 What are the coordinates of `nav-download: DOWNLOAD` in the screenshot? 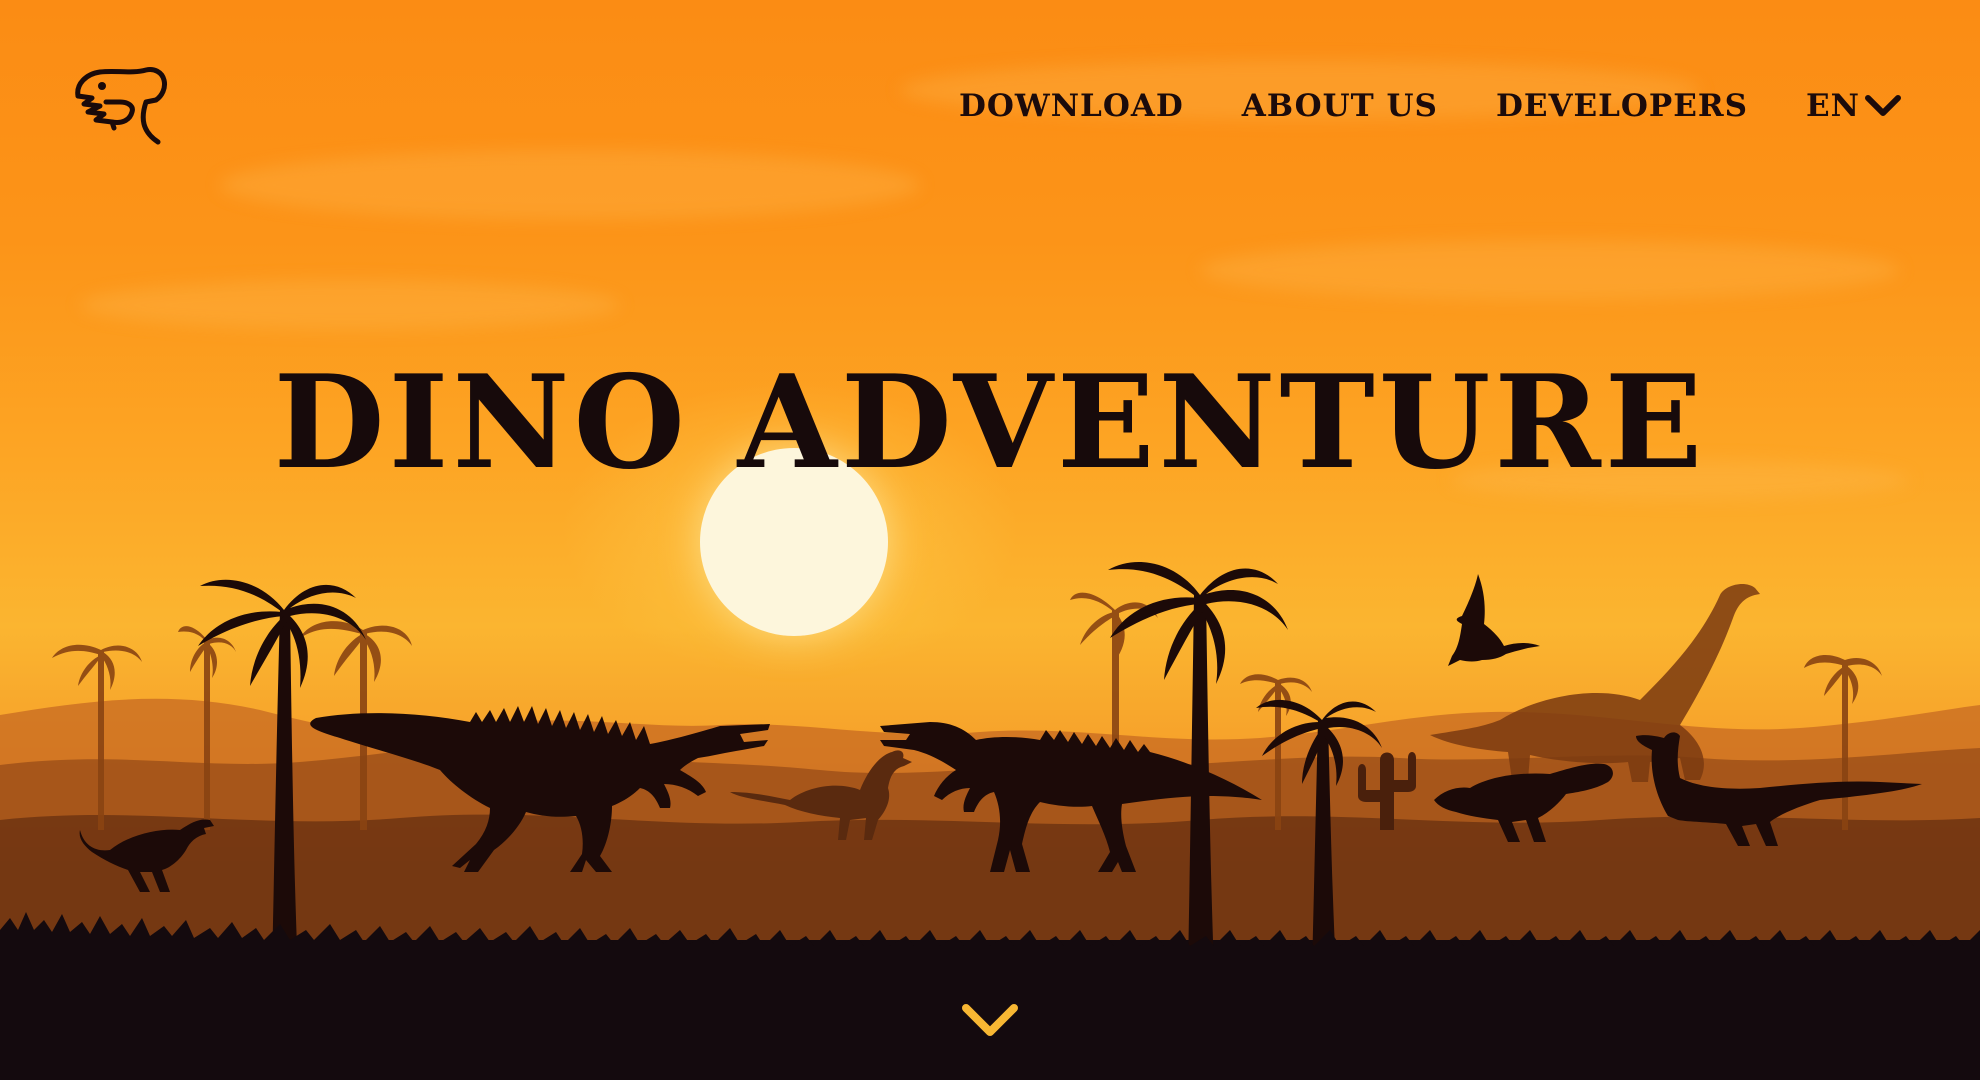 It's located at (1071, 106).